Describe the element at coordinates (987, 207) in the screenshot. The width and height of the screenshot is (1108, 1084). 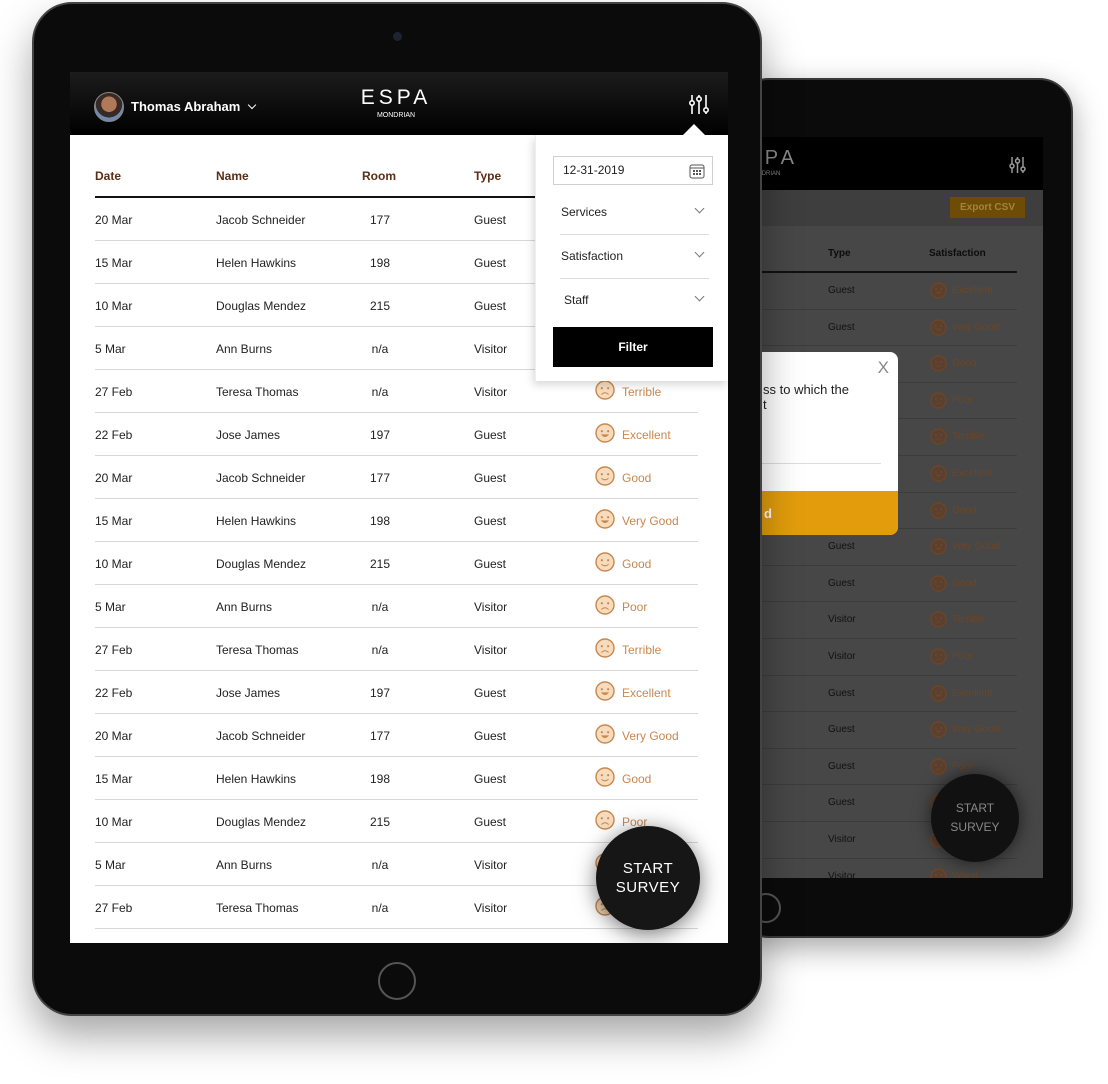
I see `export-csv-button: Export CSV` at that location.